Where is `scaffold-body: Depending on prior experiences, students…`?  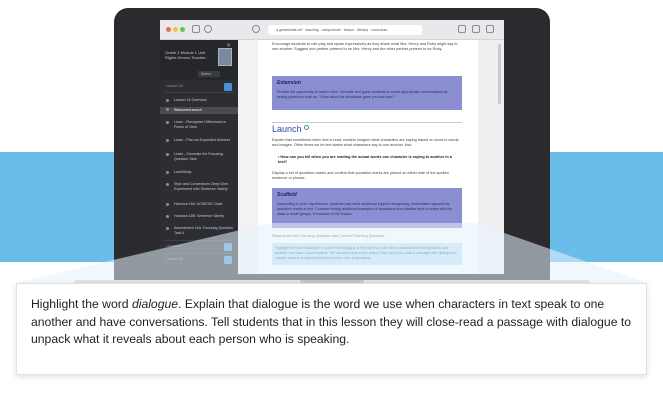
scaffold-body: Depending on prior experiences, students… is located at coordinates (365, 209).